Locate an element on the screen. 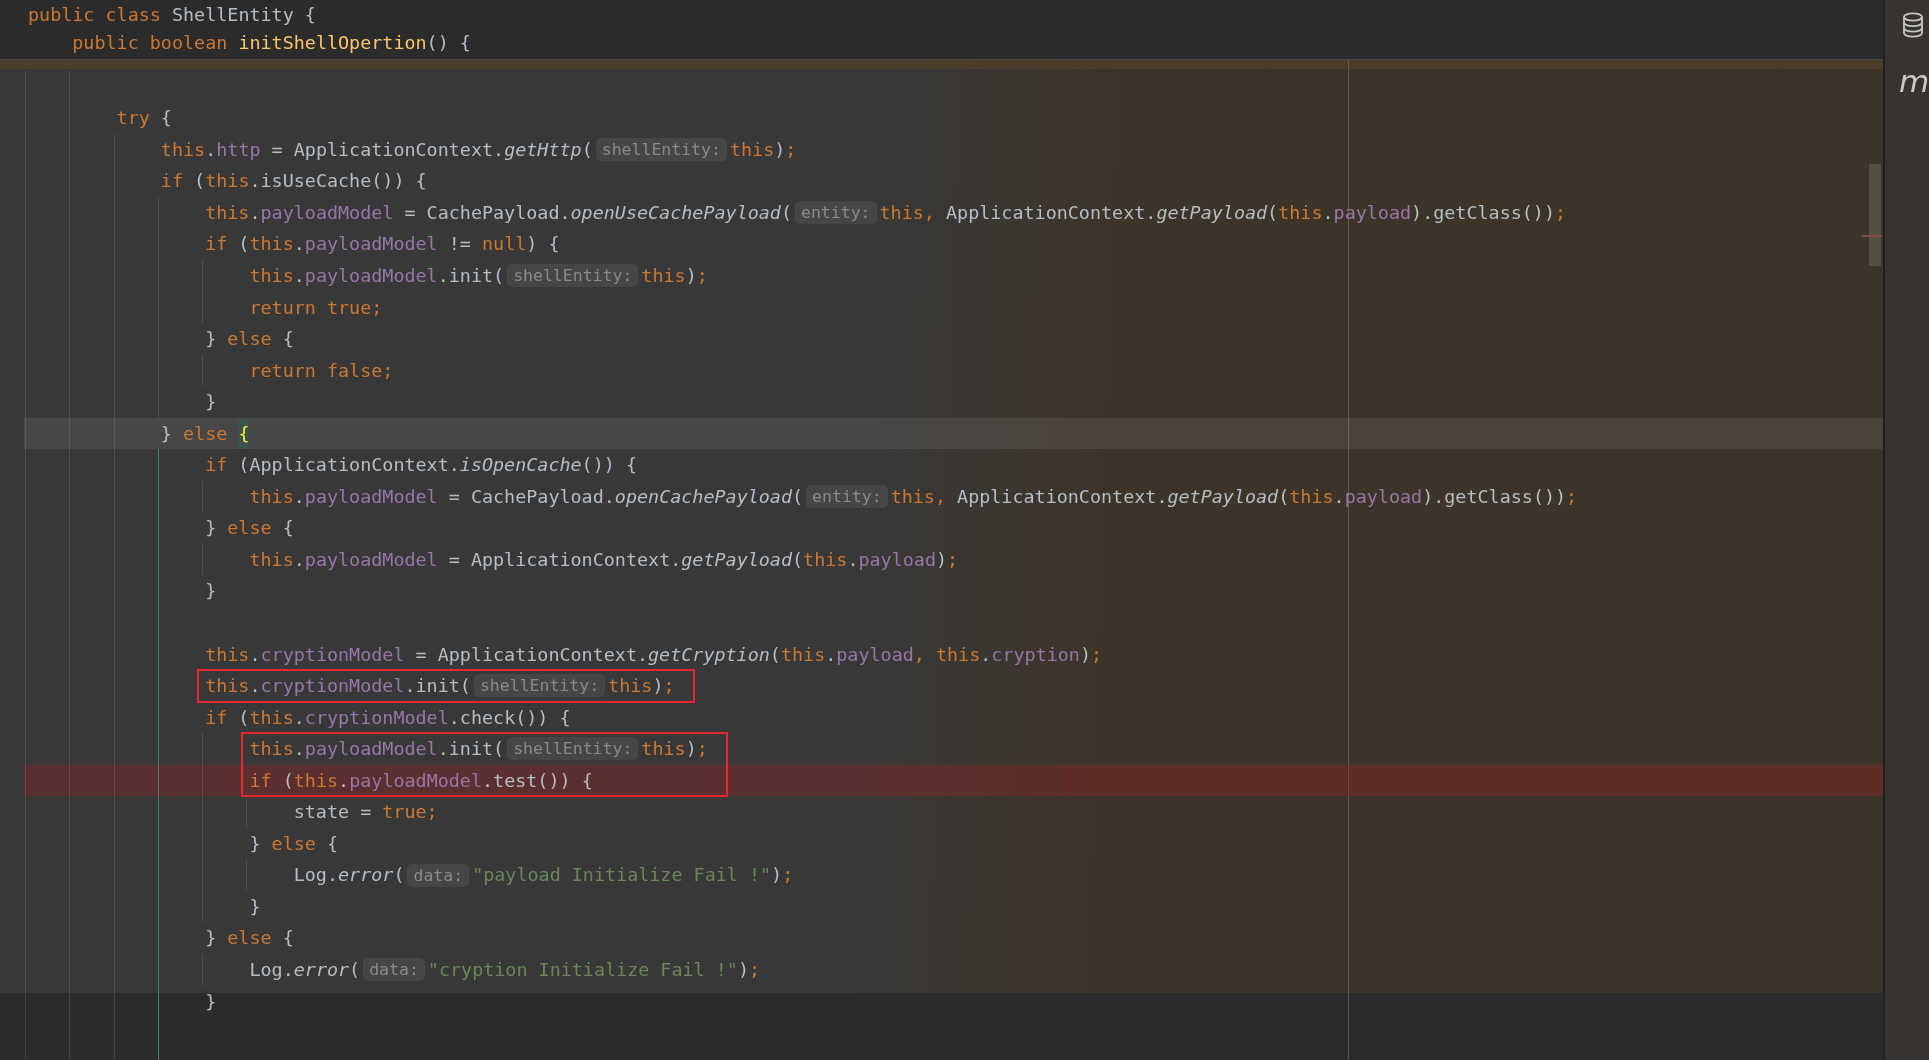  code-text: public boolean initShellOpertion() { is located at coordinates (271, 43).